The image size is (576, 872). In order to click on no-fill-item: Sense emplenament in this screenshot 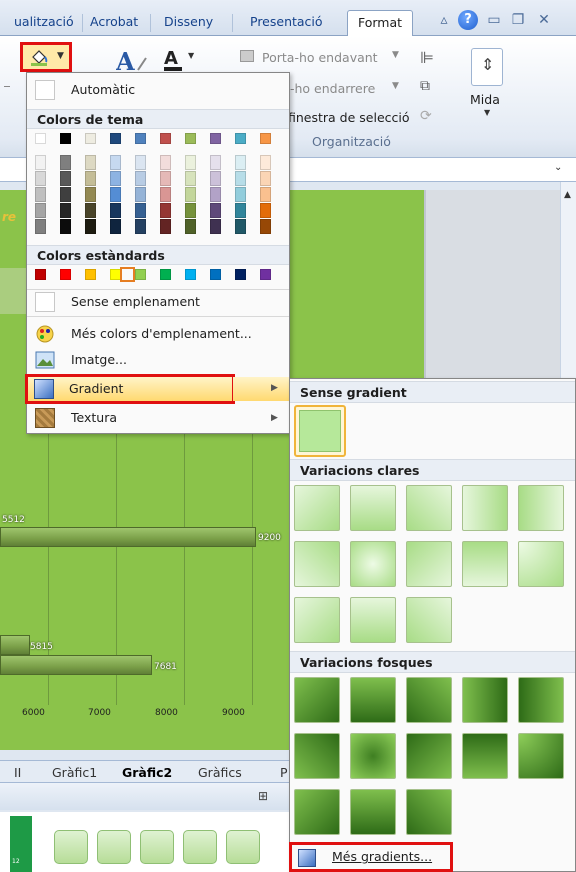, I will do `click(158, 302)`.